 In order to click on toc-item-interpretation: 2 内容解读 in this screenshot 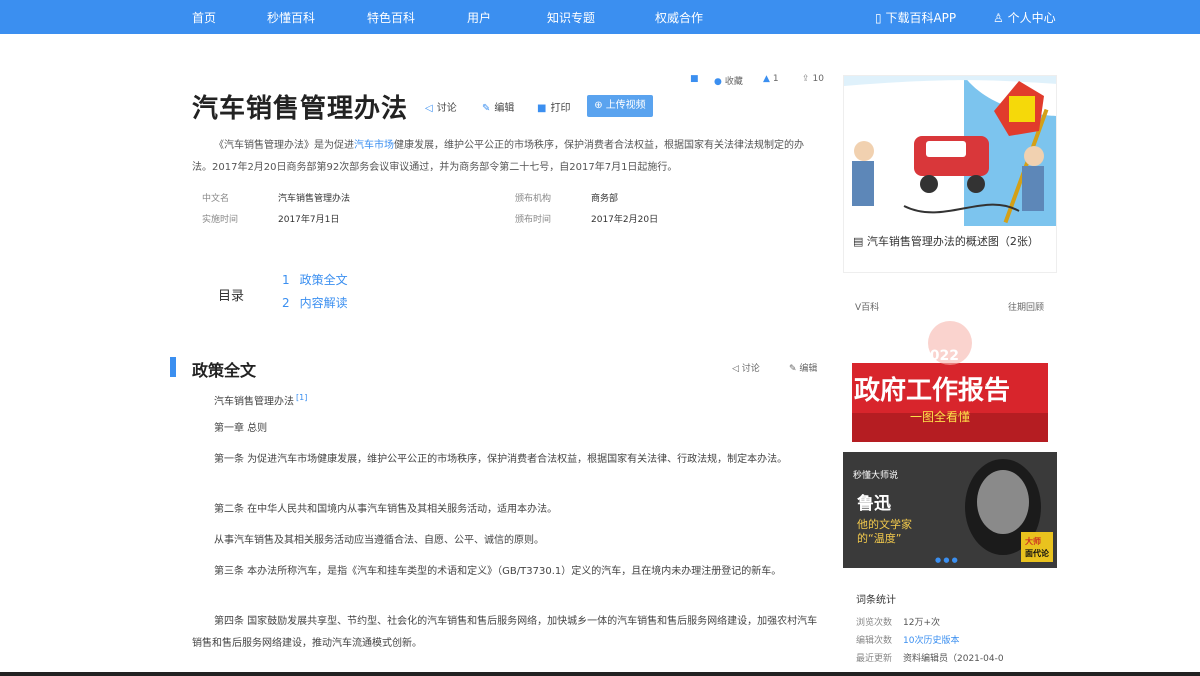, I will do `click(315, 302)`.